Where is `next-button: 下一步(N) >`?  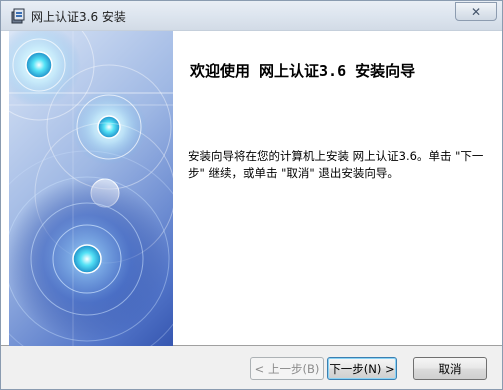 next-button: 下一步(N) > is located at coordinates (362, 368).